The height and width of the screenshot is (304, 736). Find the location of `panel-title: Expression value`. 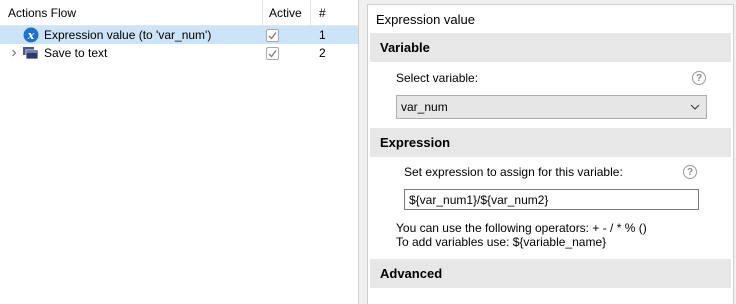

panel-title: Expression value is located at coordinates (425, 19).